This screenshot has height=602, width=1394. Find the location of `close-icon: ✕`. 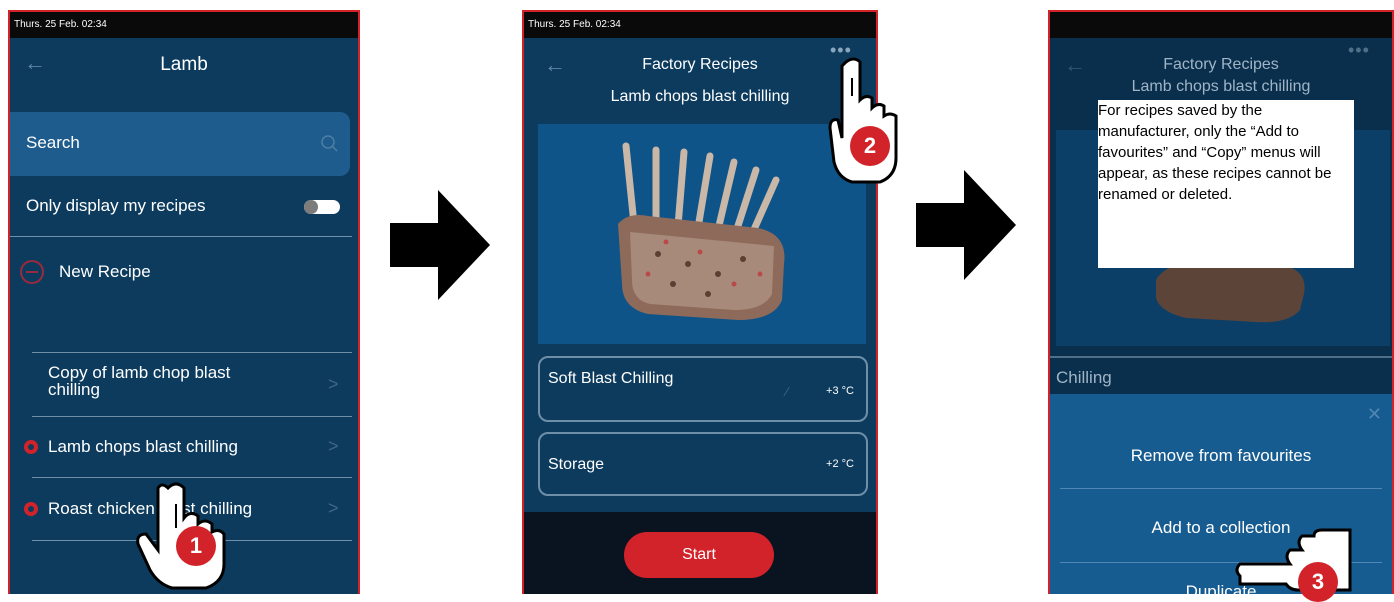

close-icon: ✕ is located at coordinates (1374, 414).